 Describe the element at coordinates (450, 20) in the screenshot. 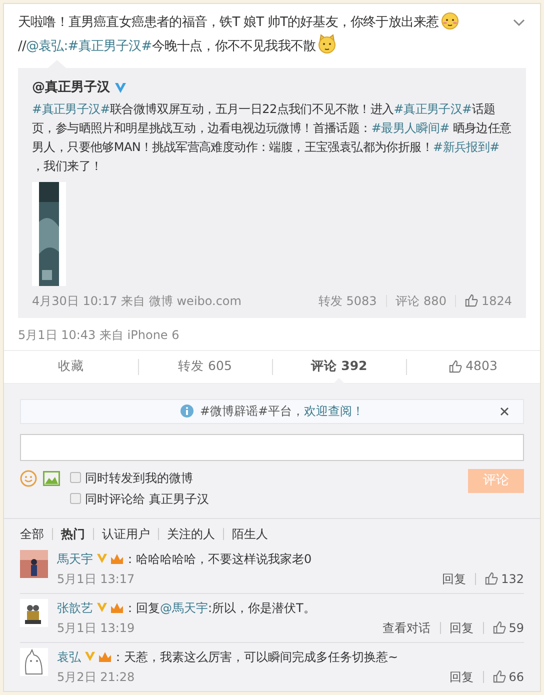

I see `blushing-face-icon` at that location.